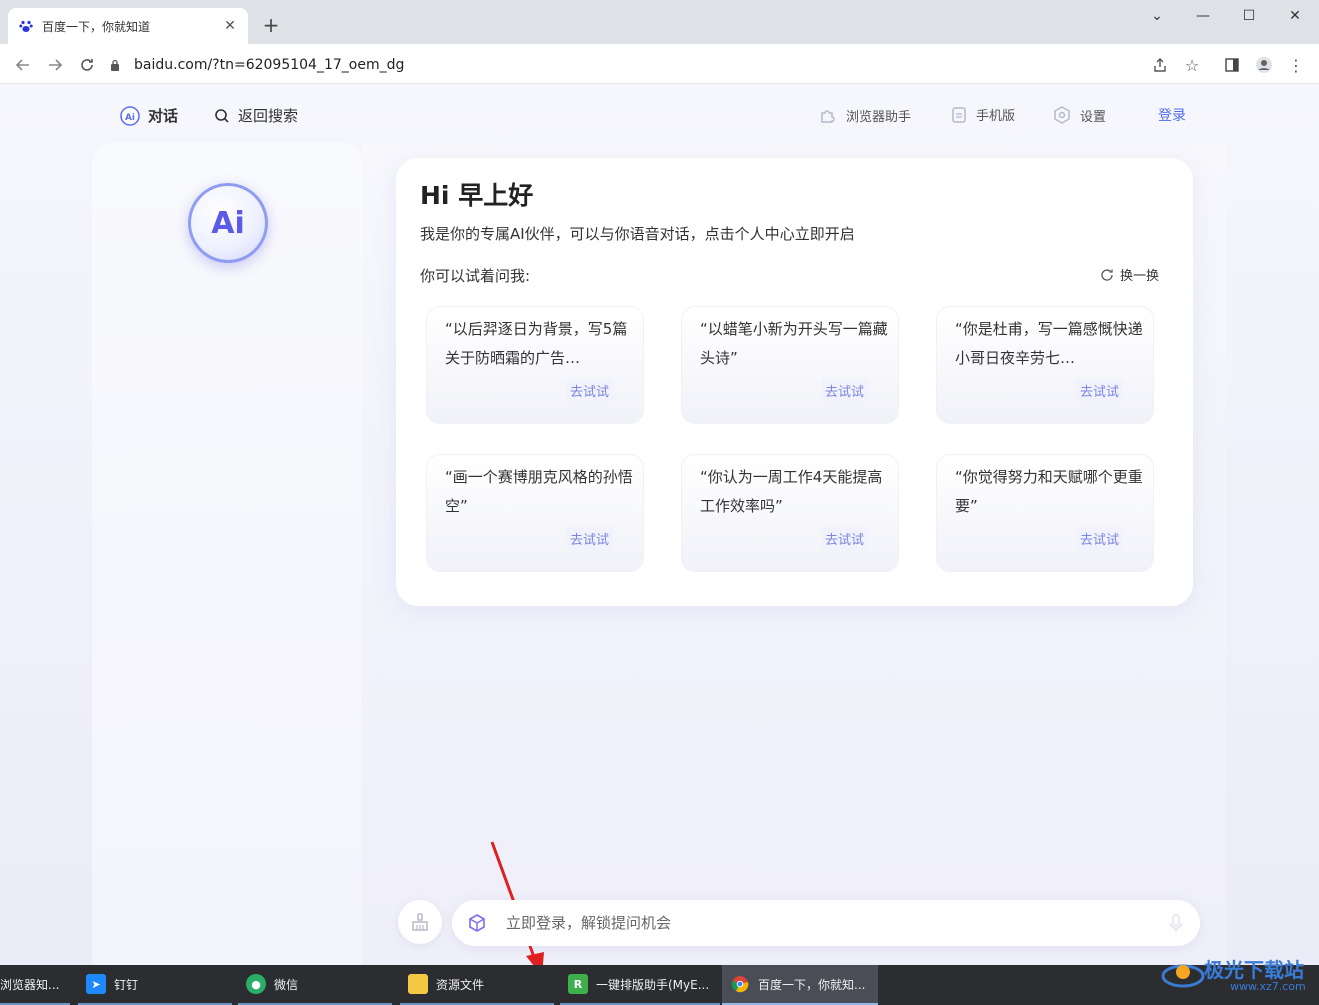  What do you see at coordinates (1296, 65) in the screenshot?
I see `menu-dots-icon: ⋮` at bounding box center [1296, 65].